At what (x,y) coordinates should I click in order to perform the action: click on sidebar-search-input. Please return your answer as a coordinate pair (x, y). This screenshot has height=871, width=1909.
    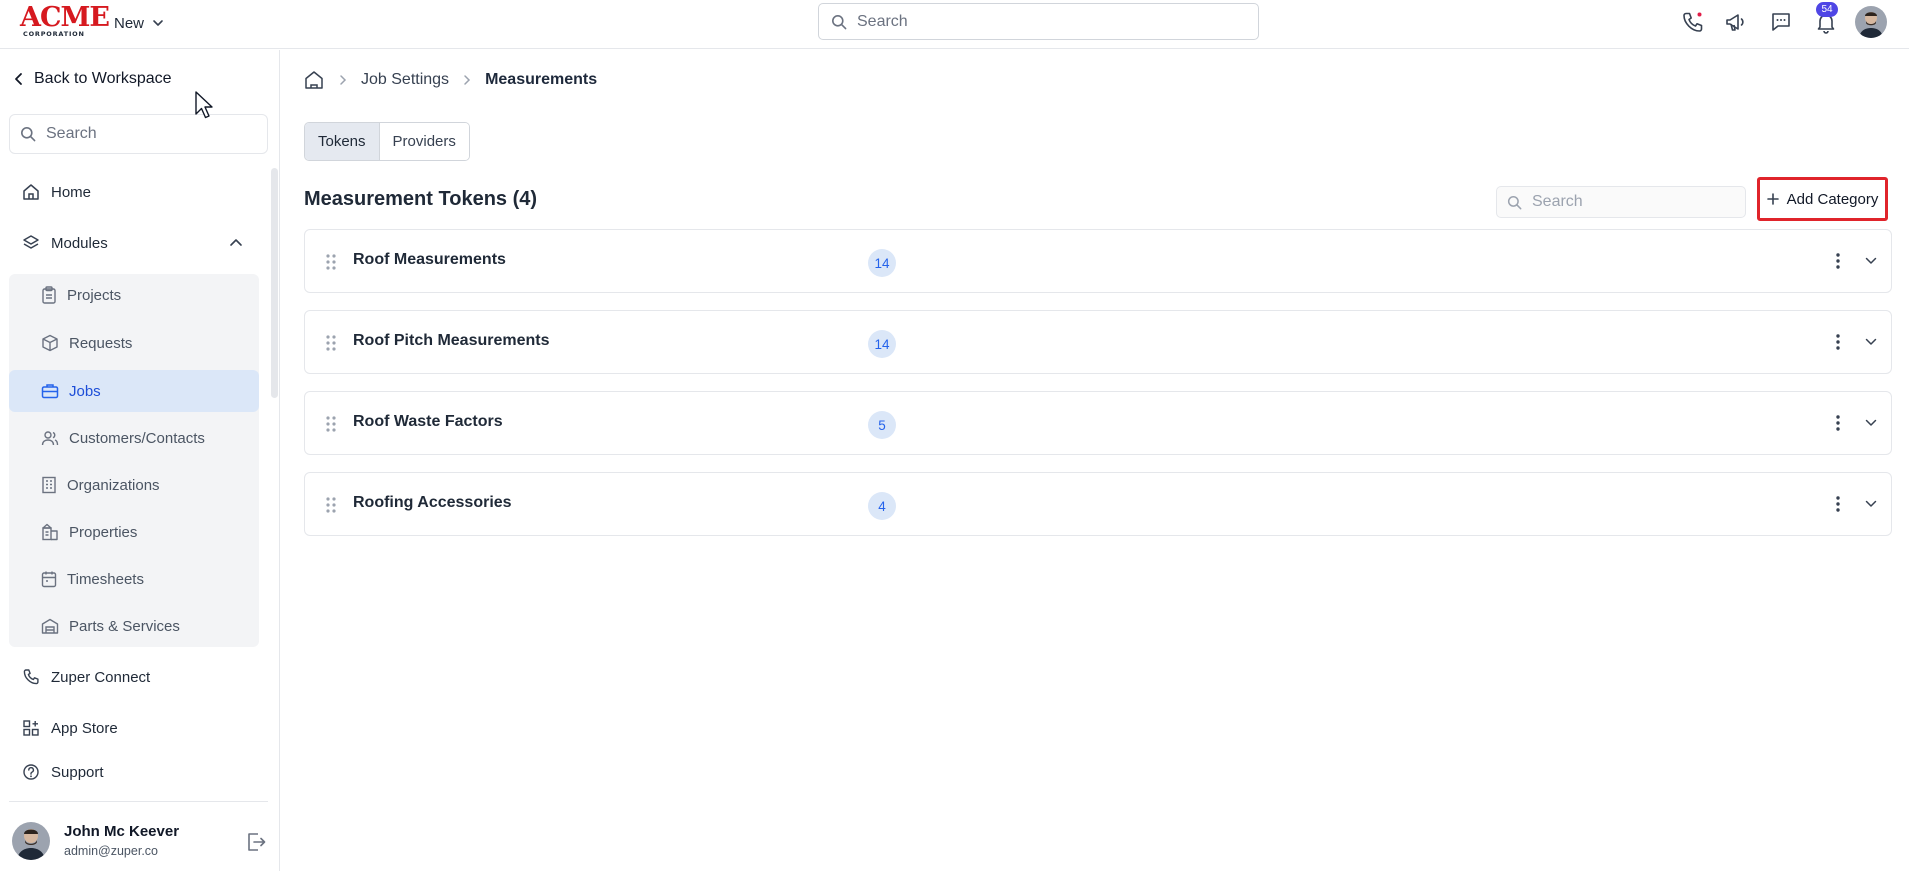
    Looking at the image, I should click on (151, 134).